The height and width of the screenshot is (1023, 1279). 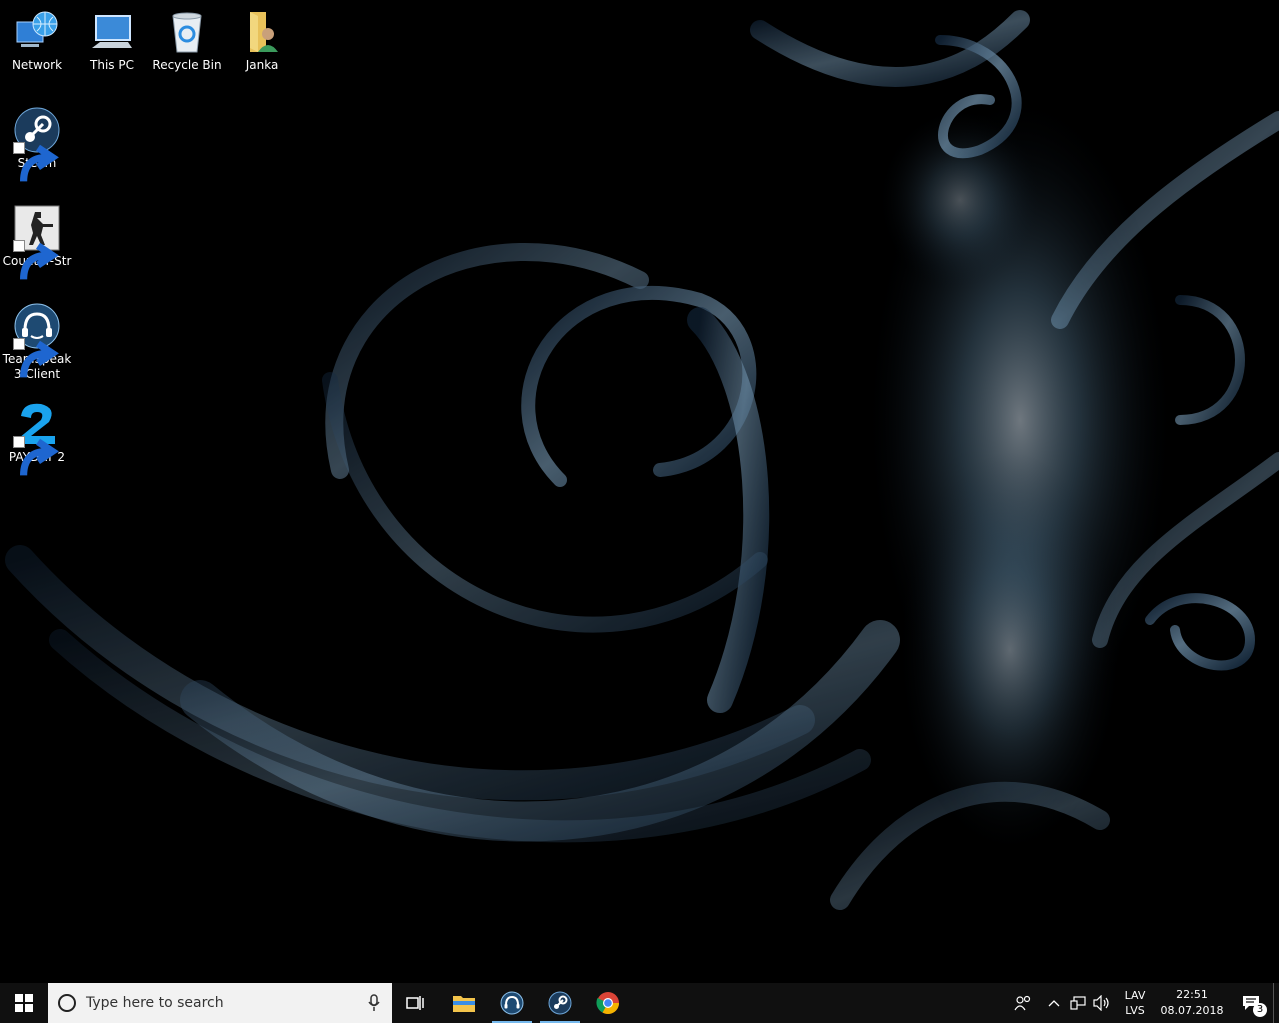 I want to click on task-view-icon, so click(x=415, y=1003).